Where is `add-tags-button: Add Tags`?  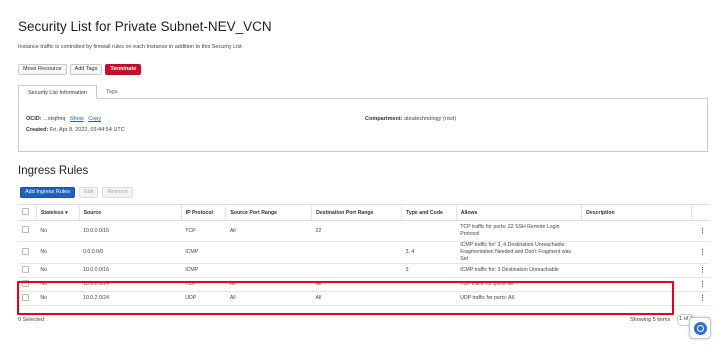
add-tags-button: Add Tags is located at coordinates (86, 69).